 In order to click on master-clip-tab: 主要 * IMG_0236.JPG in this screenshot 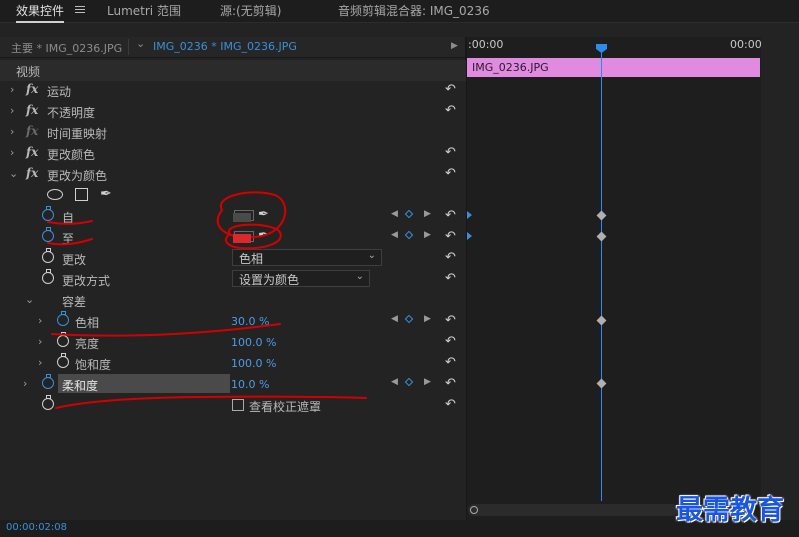, I will do `click(66, 48)`.